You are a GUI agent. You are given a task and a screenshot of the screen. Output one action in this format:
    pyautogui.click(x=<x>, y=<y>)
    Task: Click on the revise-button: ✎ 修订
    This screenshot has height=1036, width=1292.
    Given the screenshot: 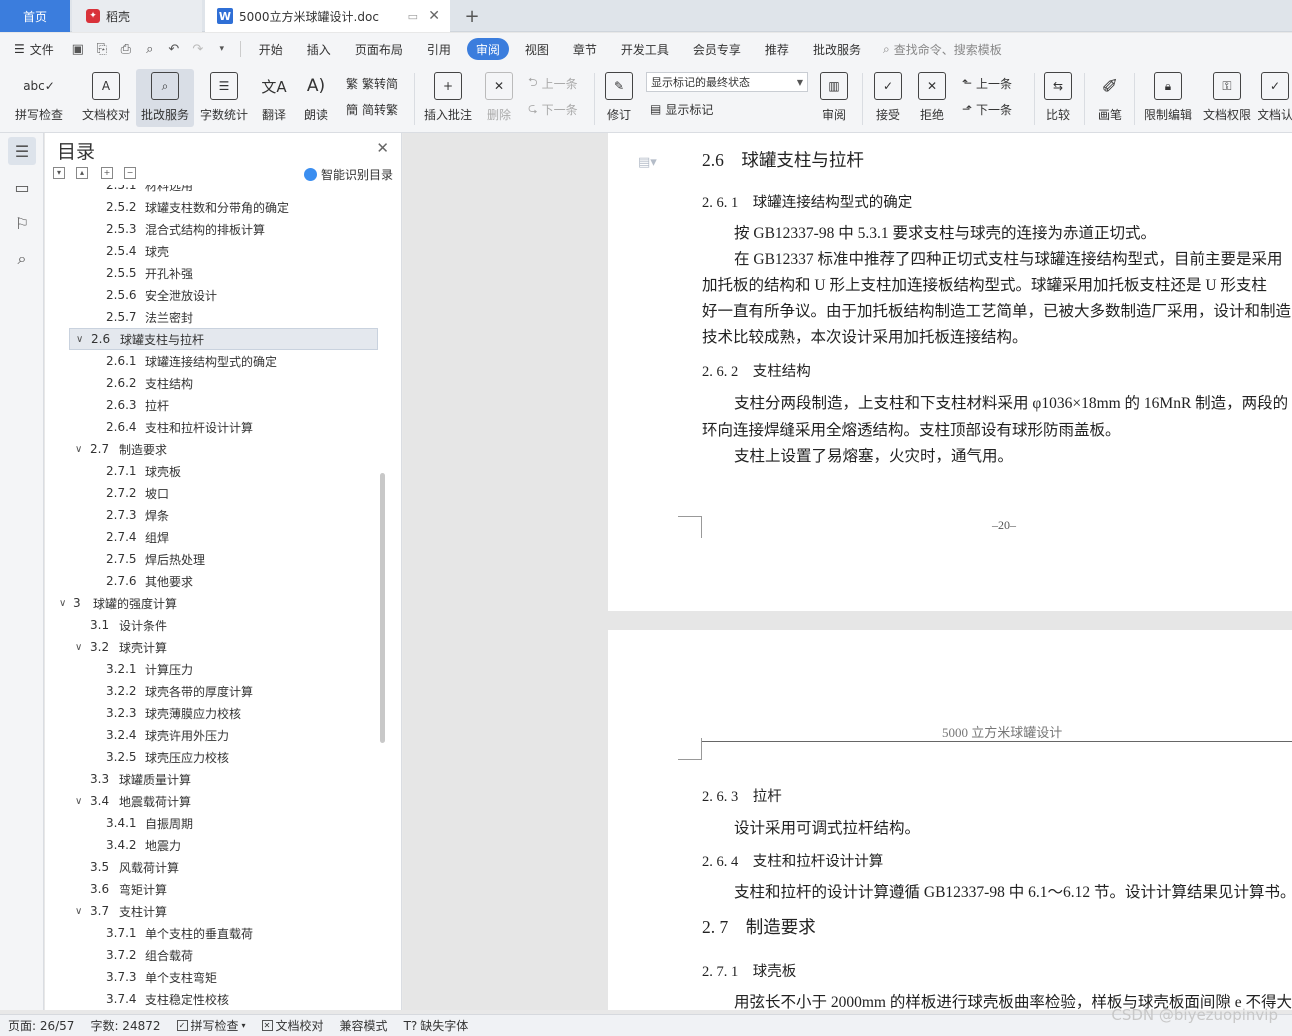 What is the action you would take?
    pyautogui.click(x=619, y=98)
    